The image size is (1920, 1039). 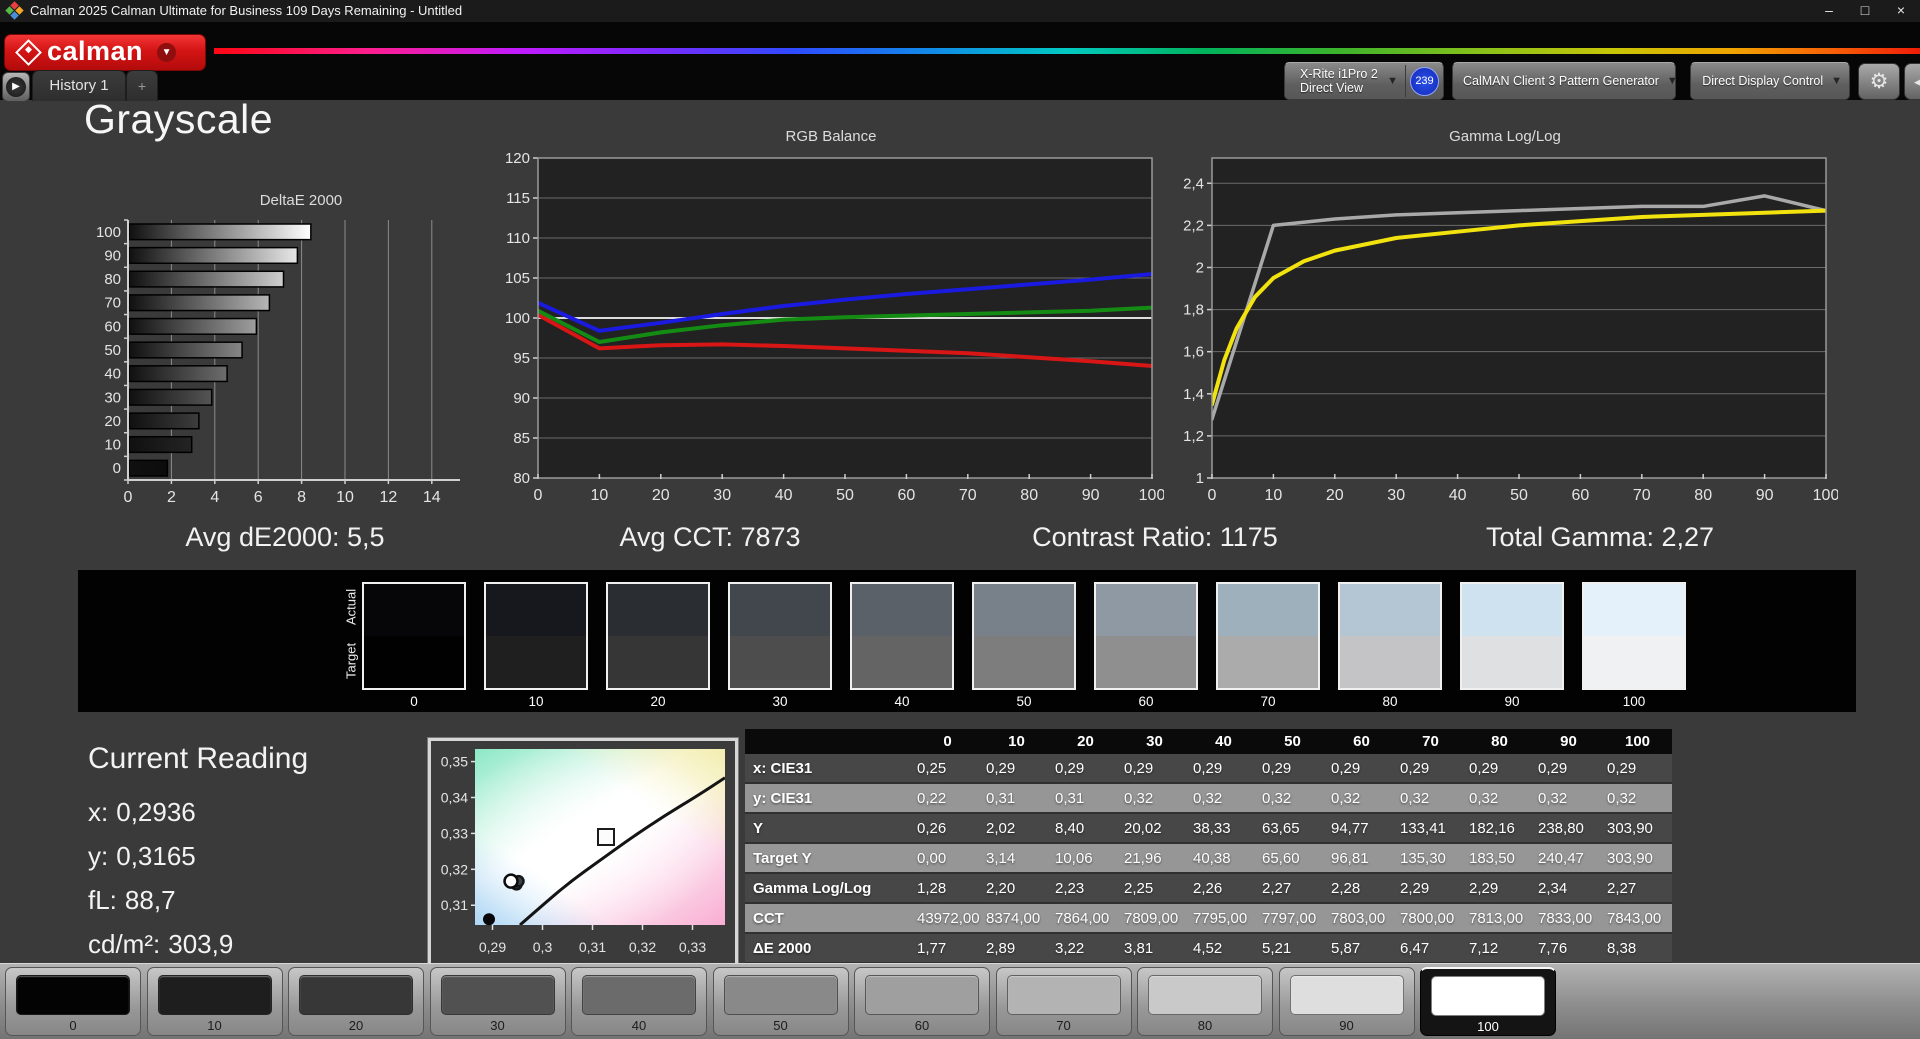 I want to click on grayscale-swatch-20: 20, so click(x=658, y=639).